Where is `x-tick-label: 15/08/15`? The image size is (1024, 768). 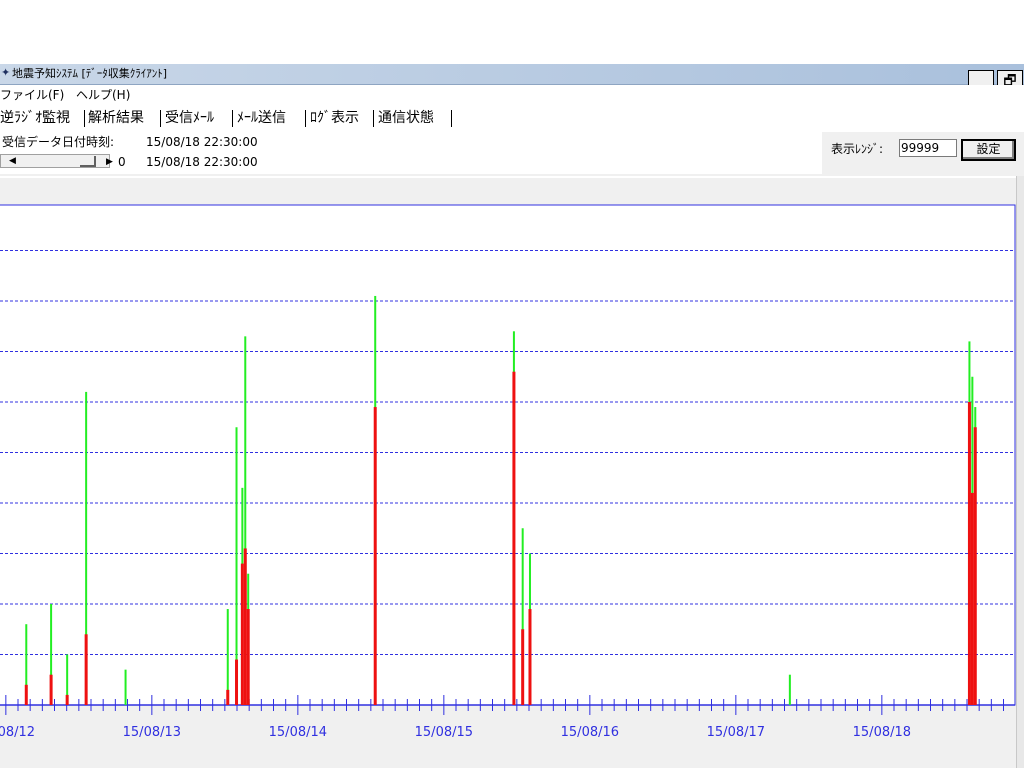 x-tick-label: 15/08/15 is located at coordinates (444, 732).